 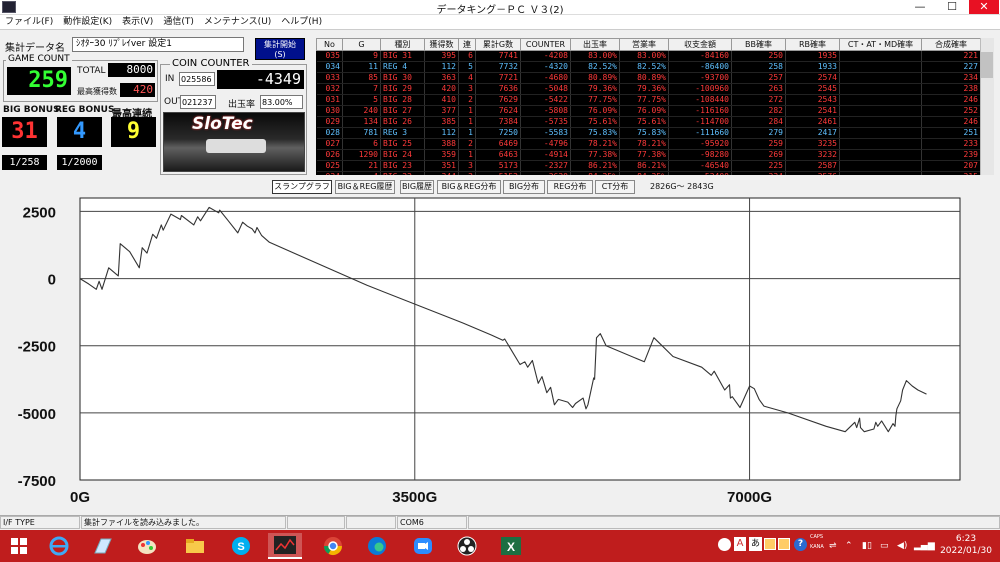 What do you see at coordinates (615, 187) in the screenshot?
I see `tab-ct-distribution: CT分布` at bounding box center [615, 187].